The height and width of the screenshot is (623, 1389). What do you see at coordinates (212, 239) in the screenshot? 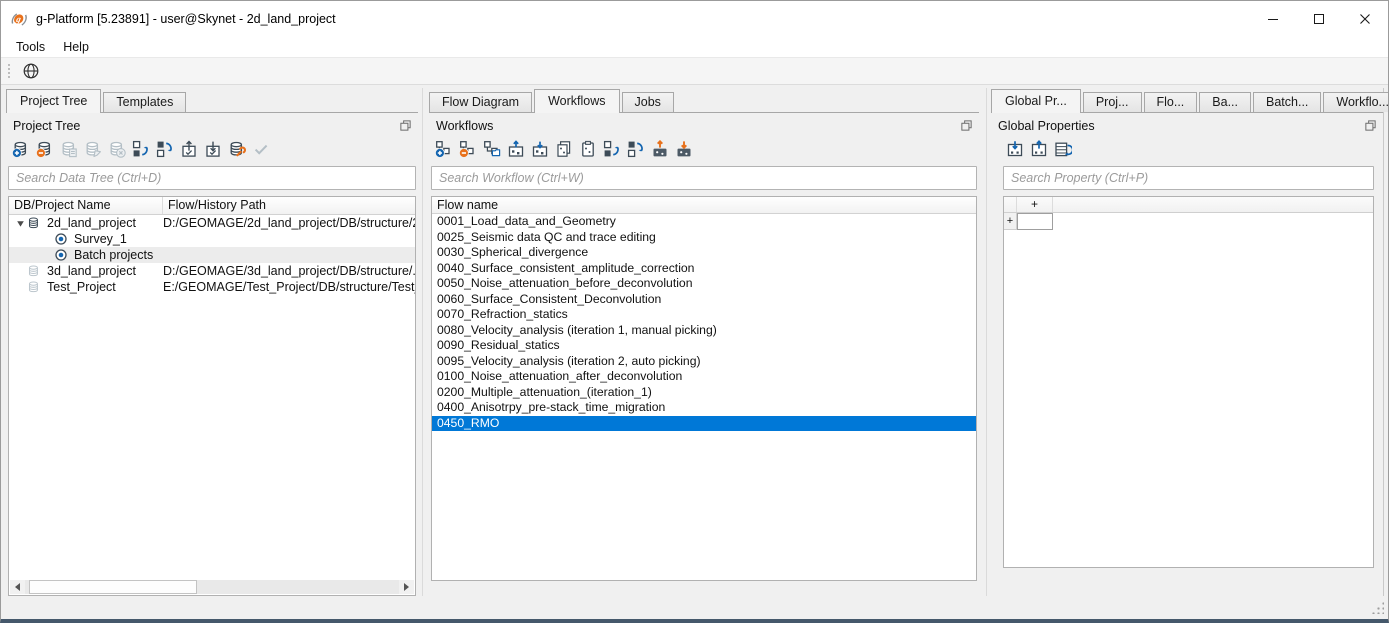
I see `table-row-survey-1: Survey_1` at bounding box center [212, 239].